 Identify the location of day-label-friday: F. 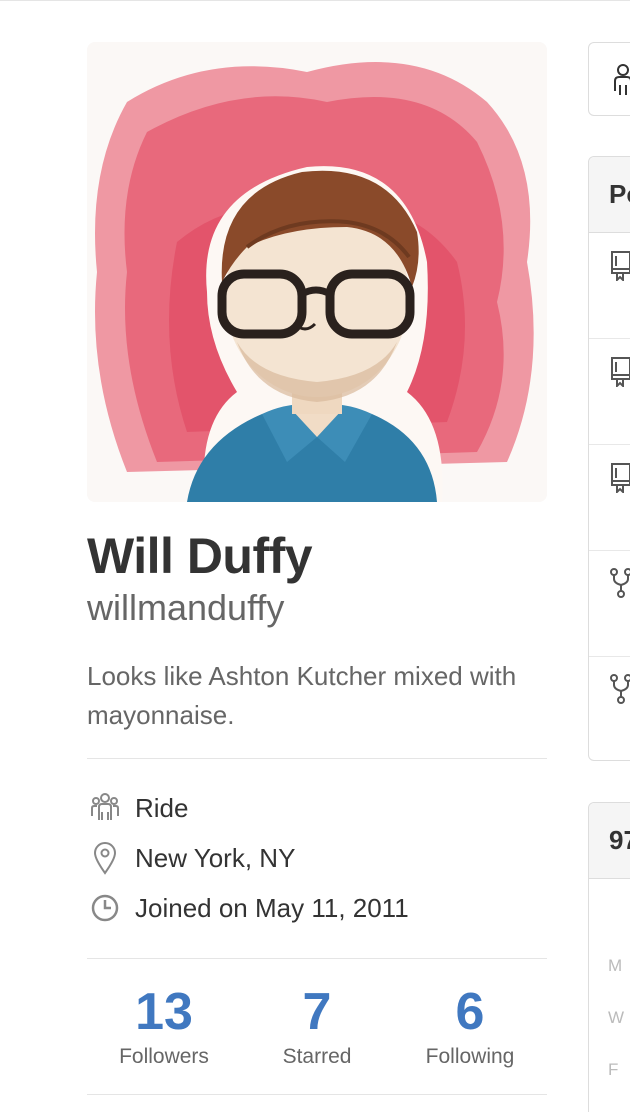
(613, 1069).